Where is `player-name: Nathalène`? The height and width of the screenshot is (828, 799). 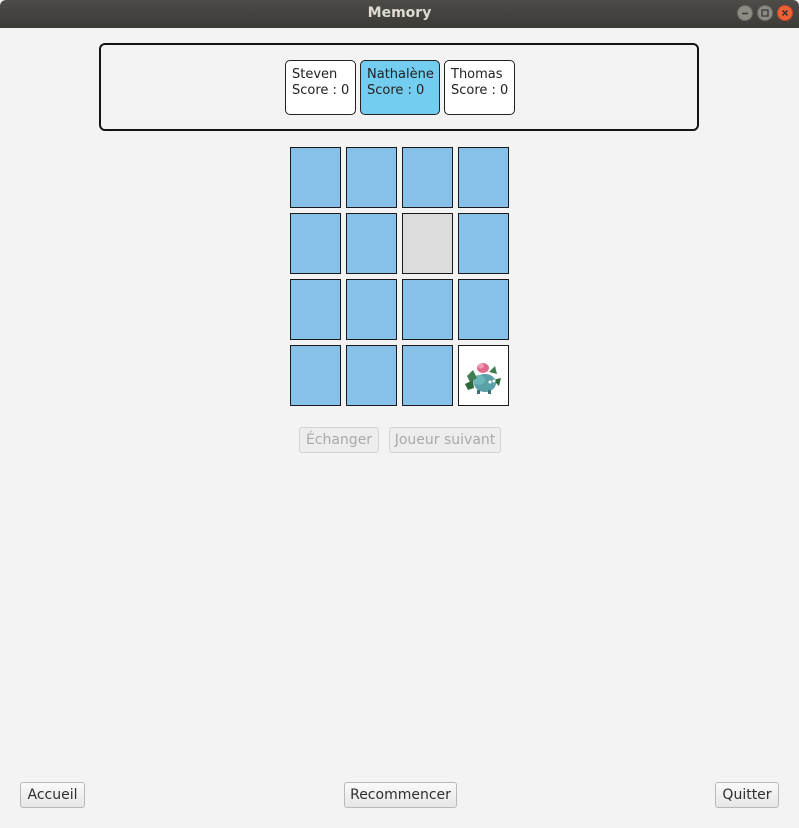
player-name: Nathalène is located at coordinates (400, 74).